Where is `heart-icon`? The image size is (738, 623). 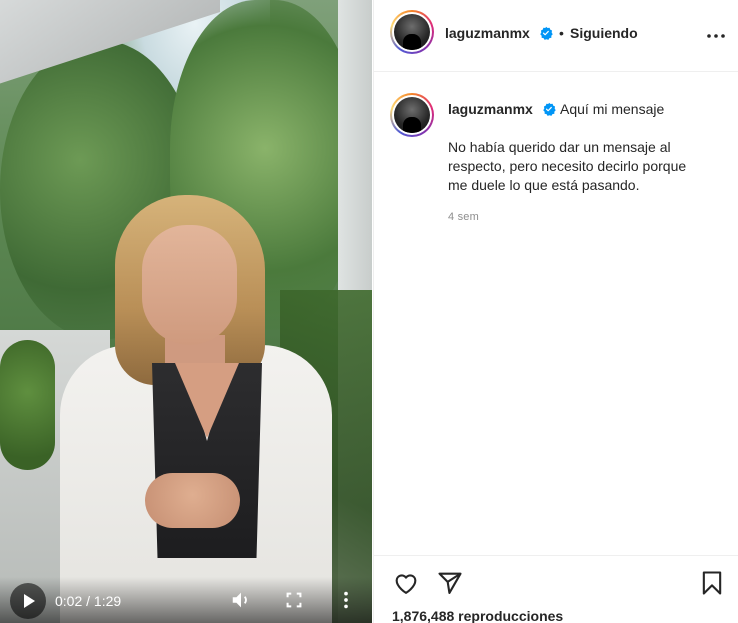
heart-icon is located at coordinates (406, 583).